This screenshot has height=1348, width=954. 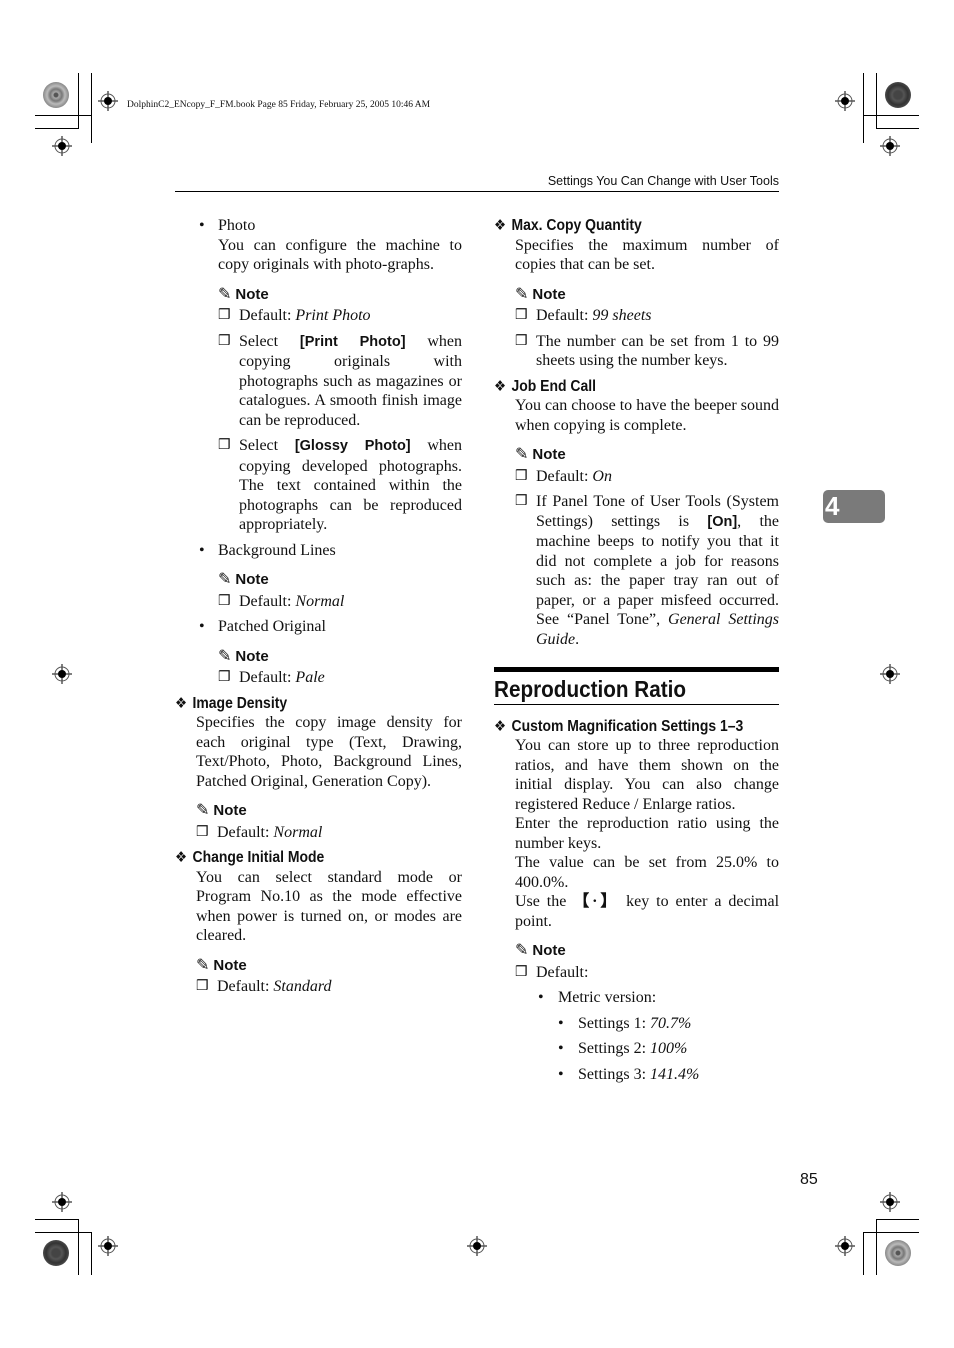 I want to click on section-title: Image Density, so click(x=240, y=703).